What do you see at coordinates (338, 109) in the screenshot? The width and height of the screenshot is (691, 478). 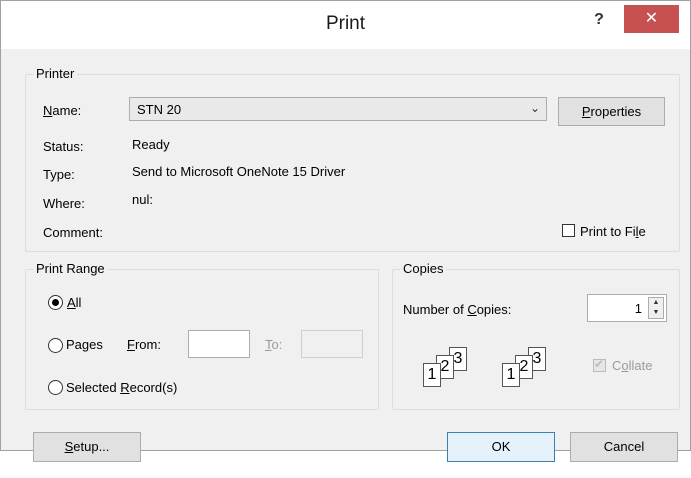 I see `printer-name-select: STN 20 ⌄` at bounding box center [338, 109].